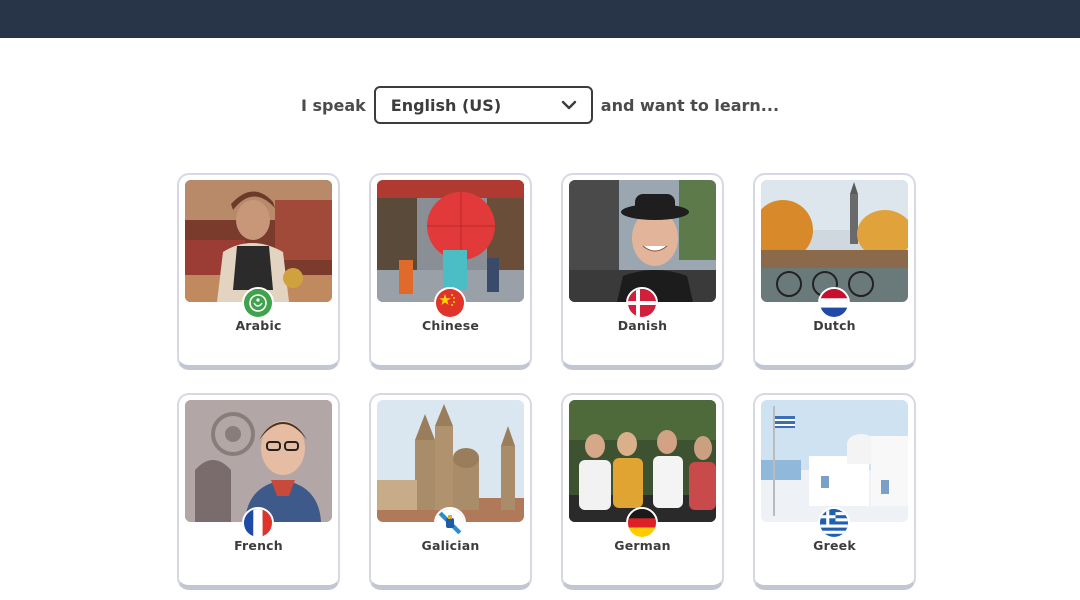 The width and height of the screenshot is (1080, 600). What do you see at coordinates (450, 523) in the screenshot?
I see `galicia-flag-icon` at bounding box center [450, 523].